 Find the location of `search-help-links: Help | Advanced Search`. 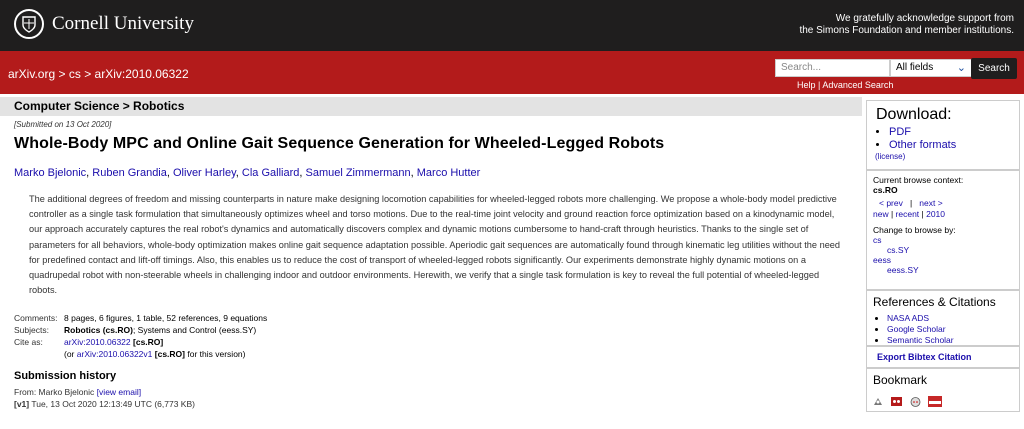

search-help-links: Help | Advanced Search is located at coordinates (845, 85).